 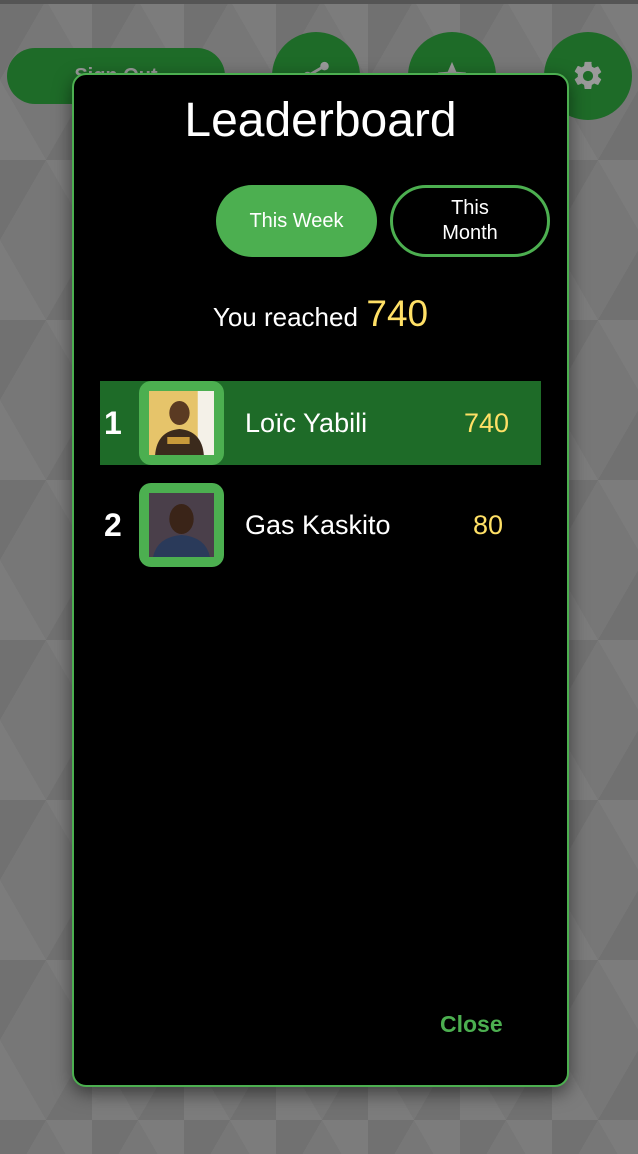 What do you see at coordinates (471, 1024) in the screenshot?
I see `close-button: Close` at bounding box center [471, 1024].